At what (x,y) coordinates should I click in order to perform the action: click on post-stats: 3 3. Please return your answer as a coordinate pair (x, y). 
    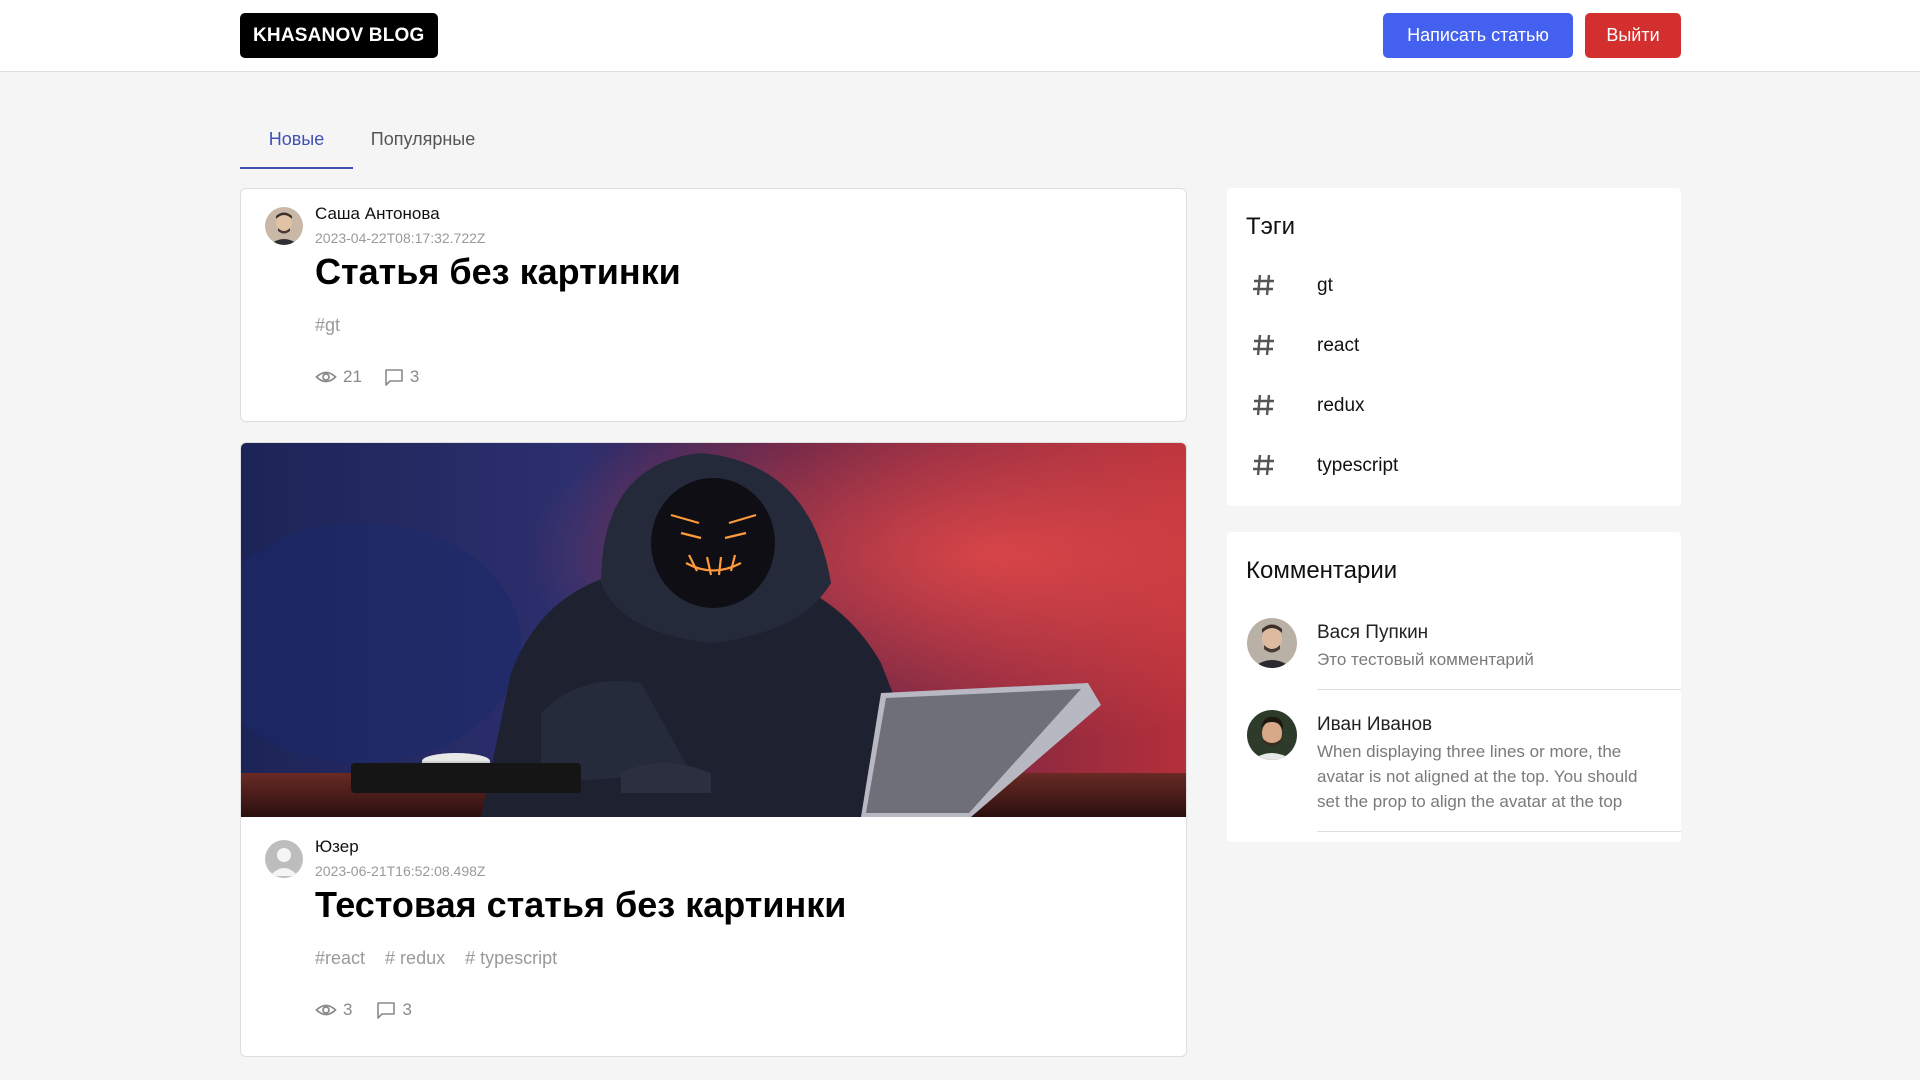
    Looking at the image, I should click on (374, 1010).